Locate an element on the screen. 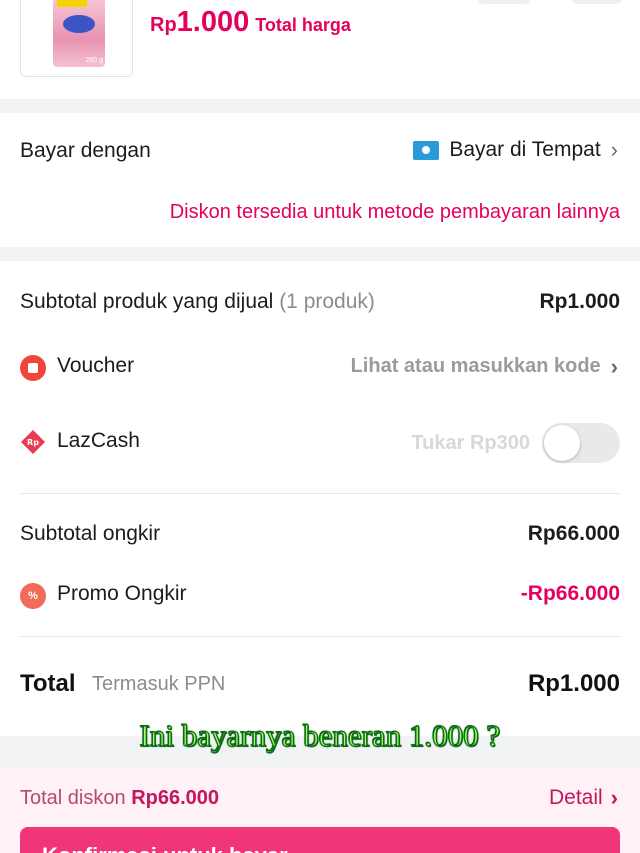 This screenshot has width=640, height=853. price-label: Total harga is located at coordinates (303, 25).